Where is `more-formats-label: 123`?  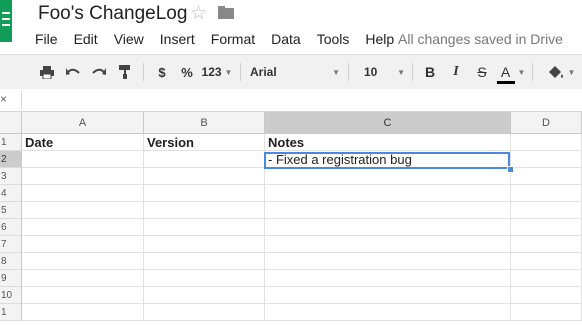 more-formats-label: 123 is located at coordinates (211, 72).